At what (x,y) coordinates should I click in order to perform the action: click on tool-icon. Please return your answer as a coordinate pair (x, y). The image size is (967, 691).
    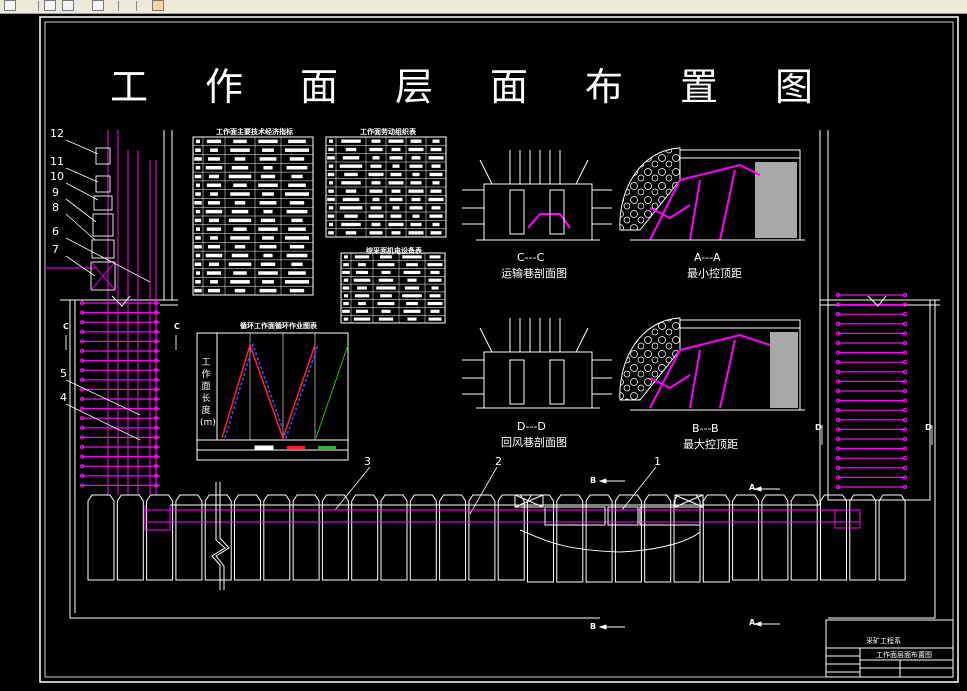
    Looking at the image, I should click on (158, 5).